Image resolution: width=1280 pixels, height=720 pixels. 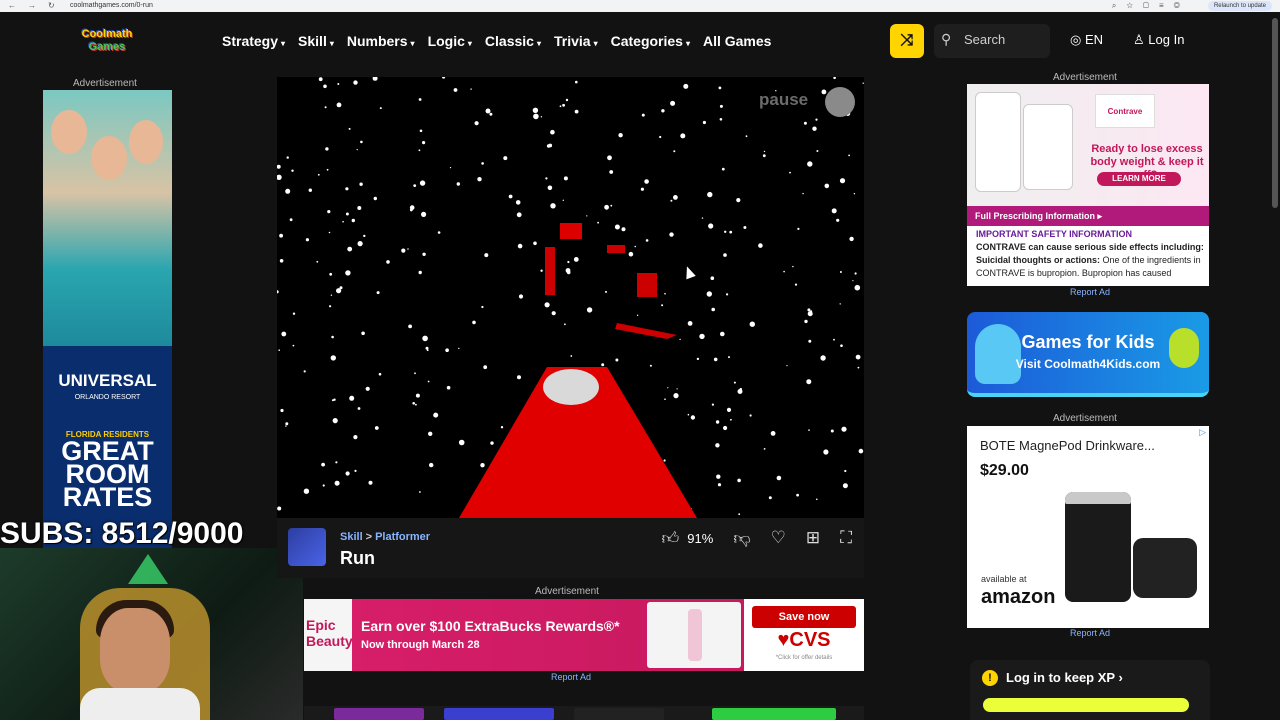 I want to click on thumbs-up-icon: 👍︎, so click(x=671, y=538).